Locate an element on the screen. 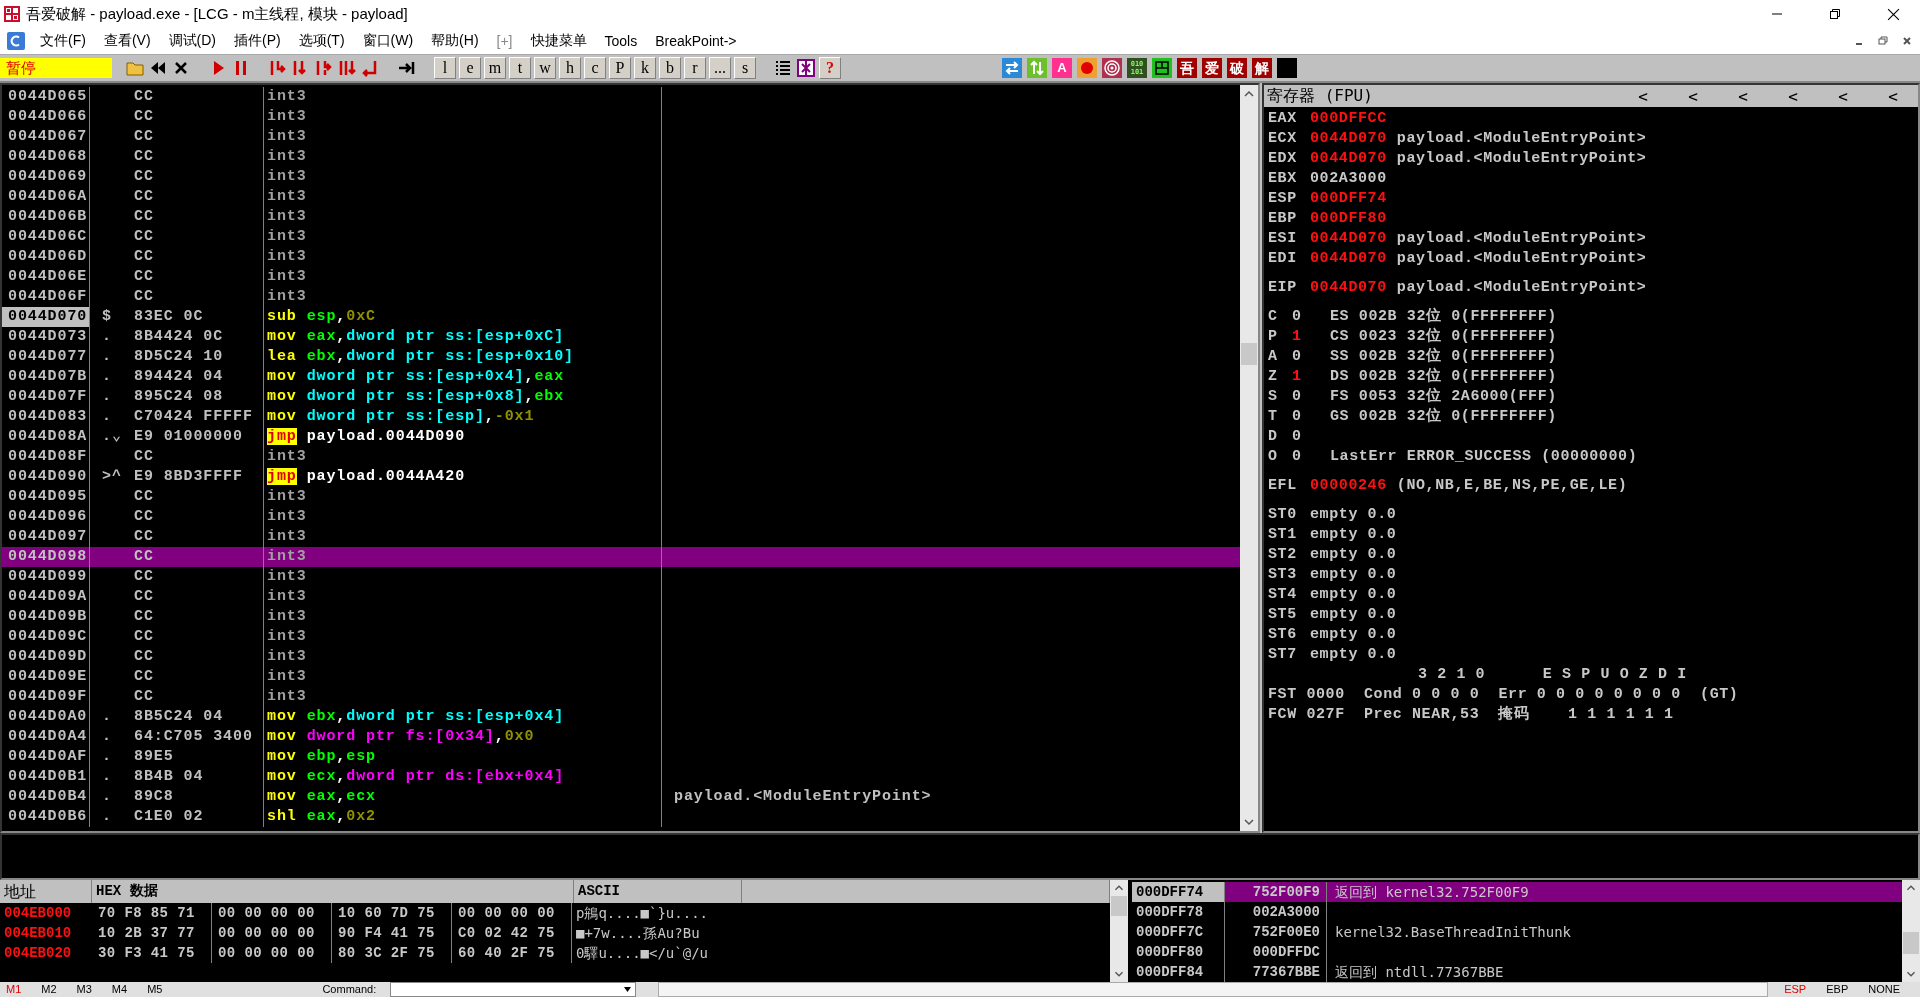  code-row: 0044D06E CC int3 is located at coordinates (621, 277).